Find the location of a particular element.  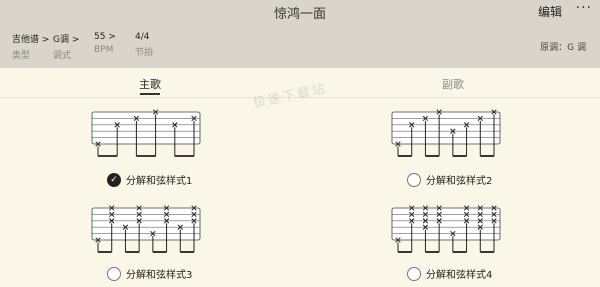

pattern-option-label: 分解和弦样式2 is located at coordinates (459, 181).